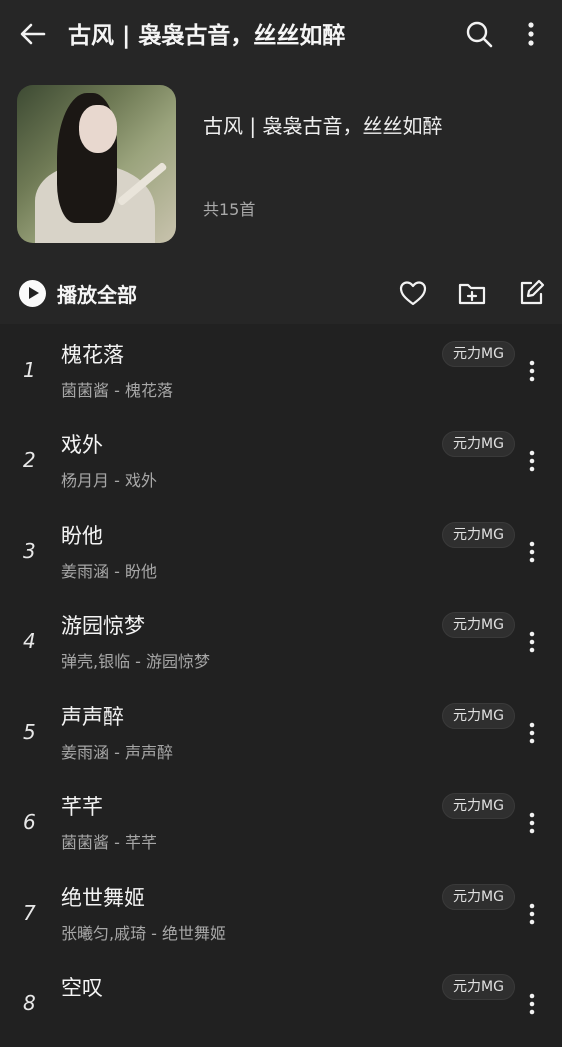 This screenshot has width=562, height=1047. Describe the element at coordinates (29, 1003) in the screenshot. I see `song-index: 8` at that location.